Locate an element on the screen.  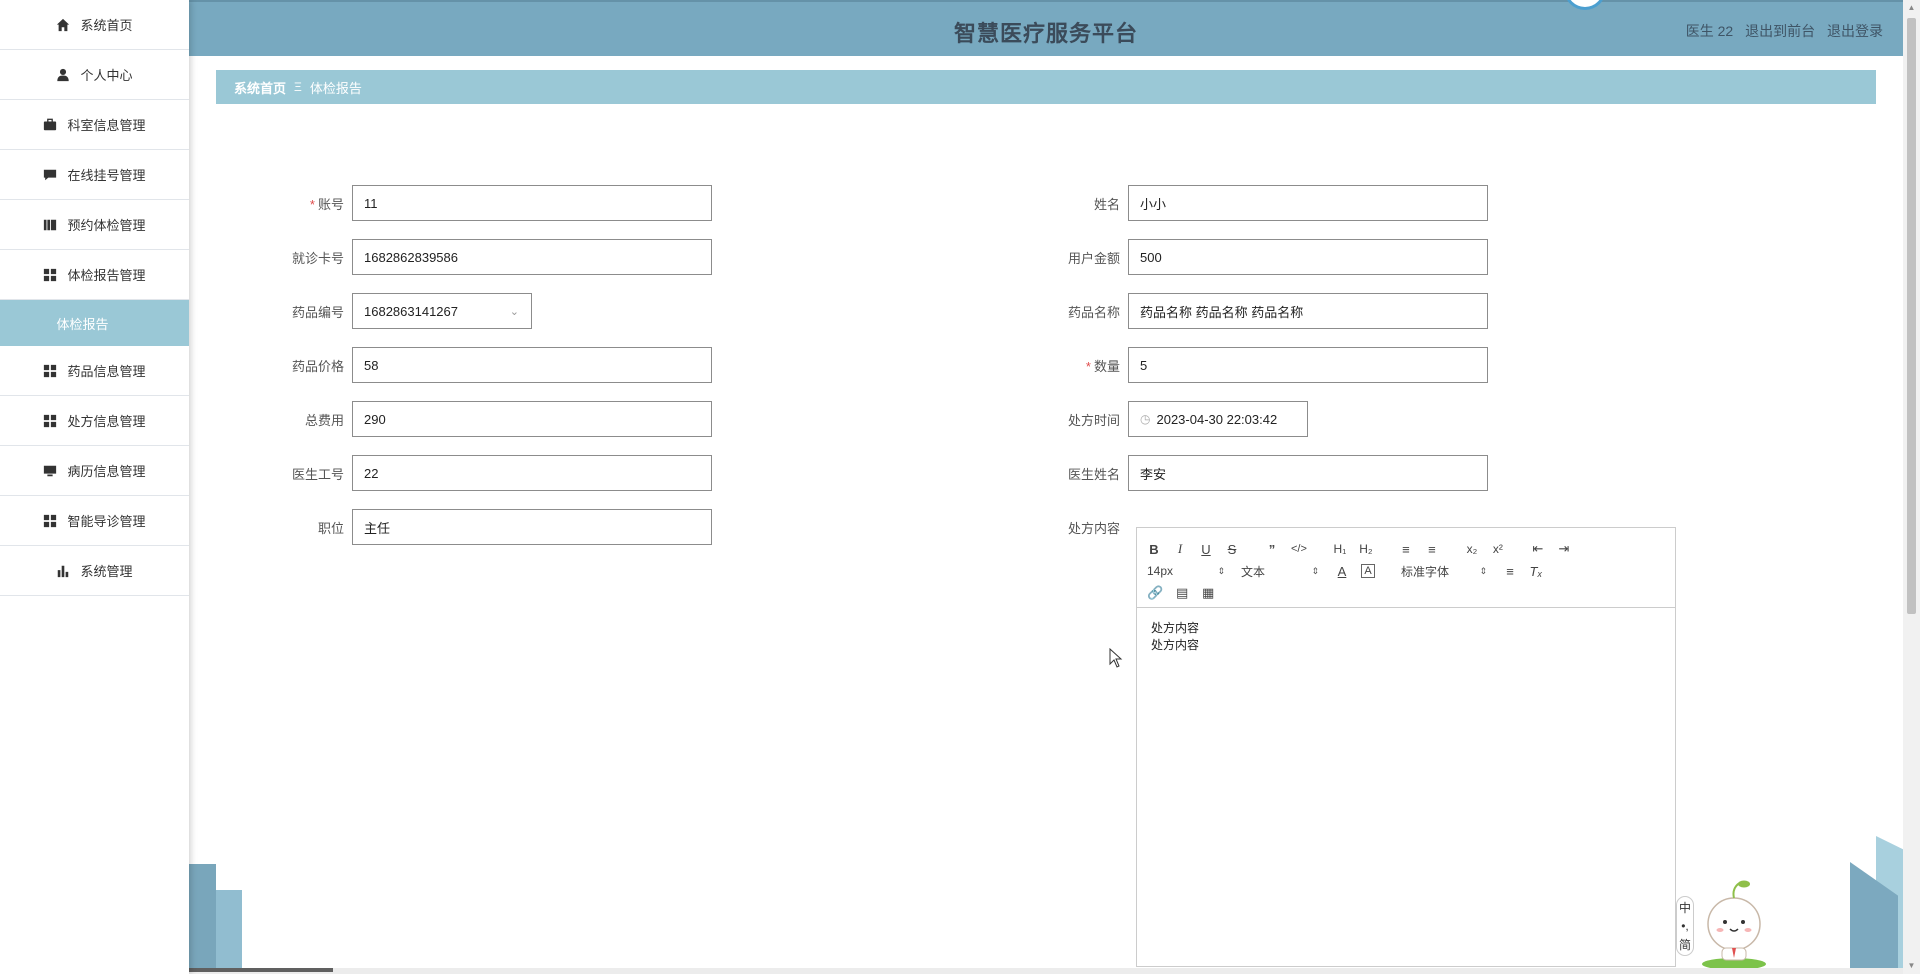
sidebar-item-checkup-booking: 预约体检管理 is located at coordinates (94, 225).